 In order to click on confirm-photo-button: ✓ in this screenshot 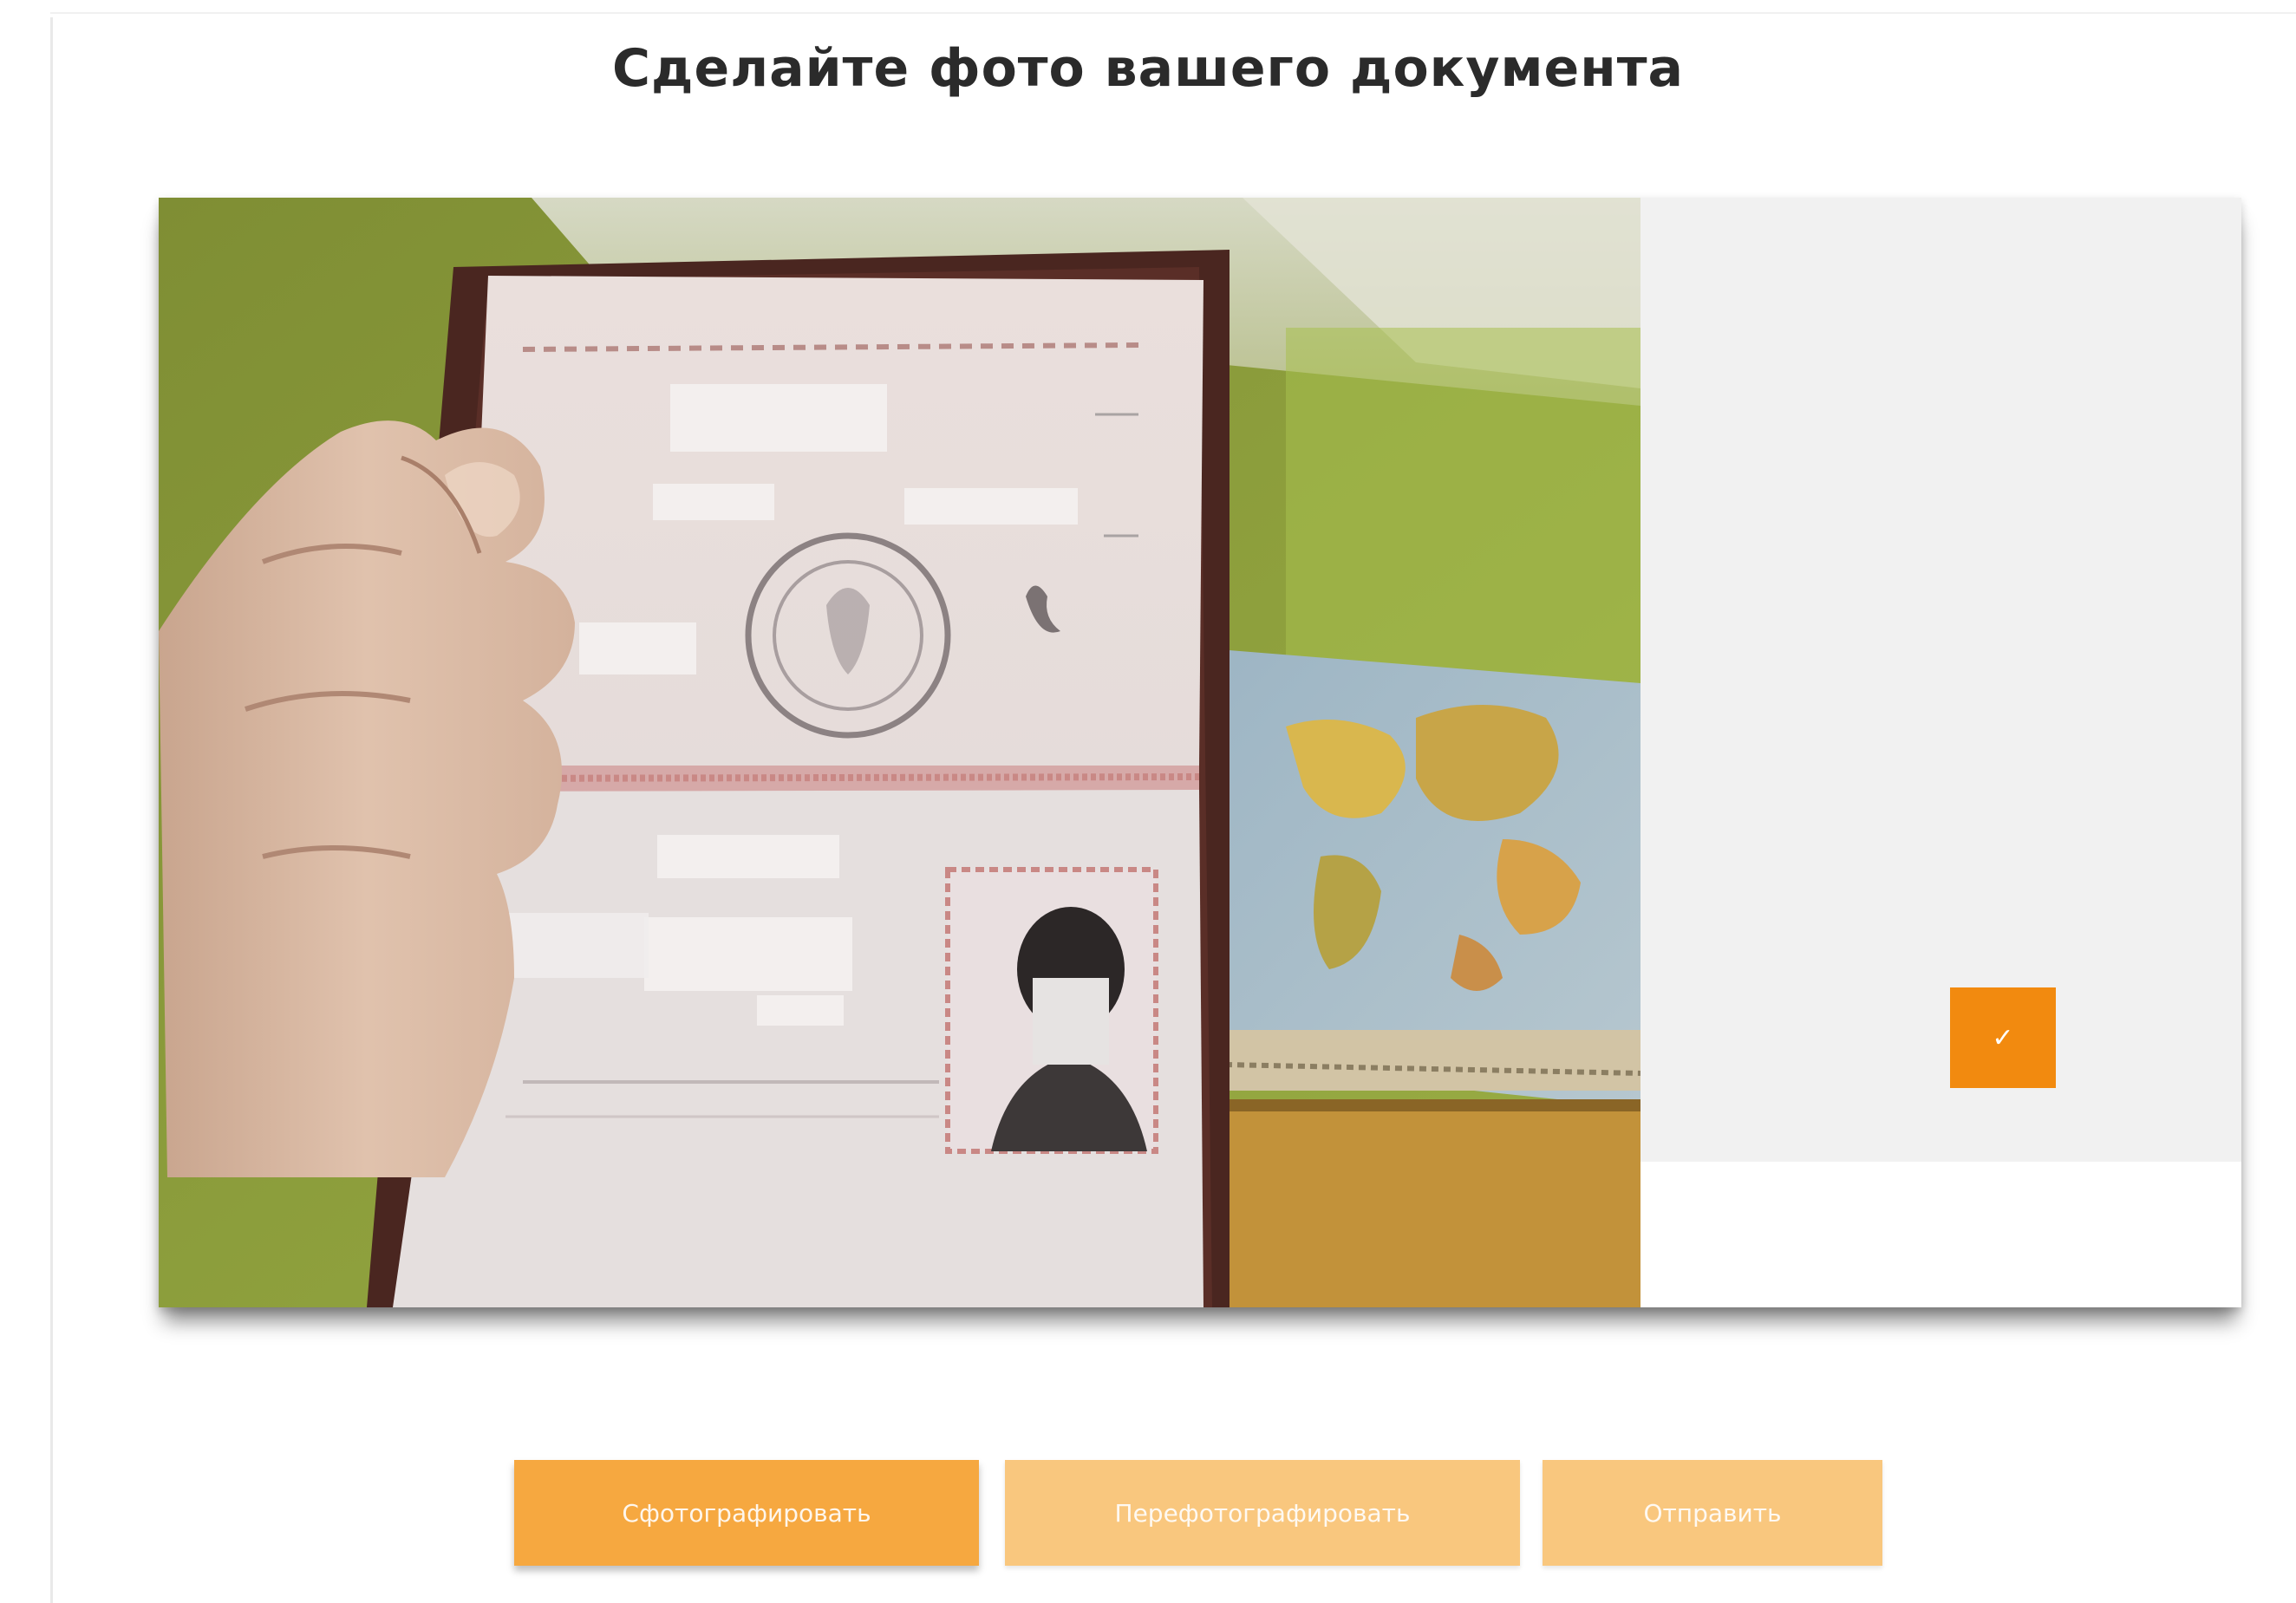, I will do `click(2003, 1037)`.